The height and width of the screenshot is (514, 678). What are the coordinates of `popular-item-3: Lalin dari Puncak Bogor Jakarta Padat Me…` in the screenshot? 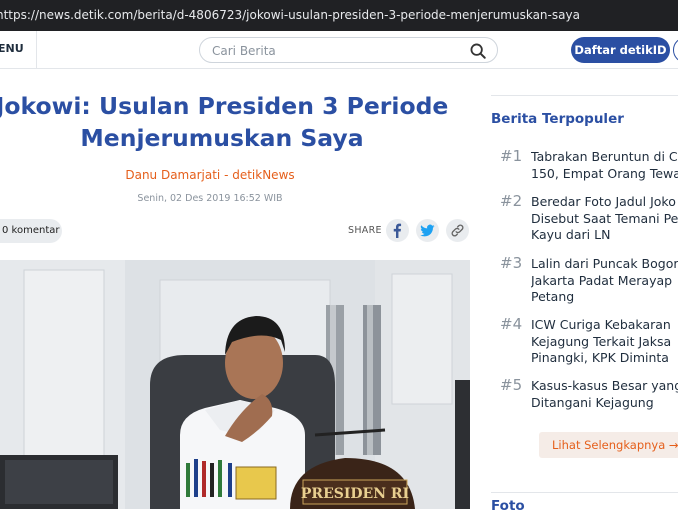 It's located at (604, 281).